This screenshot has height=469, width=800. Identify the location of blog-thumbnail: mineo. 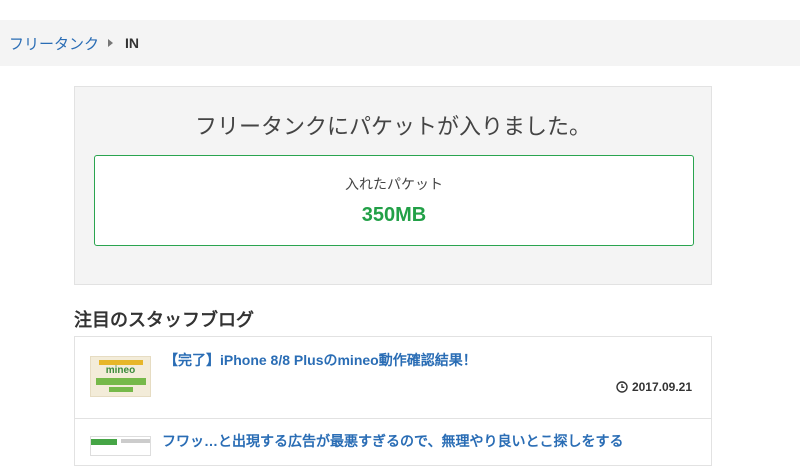
(120, 376).